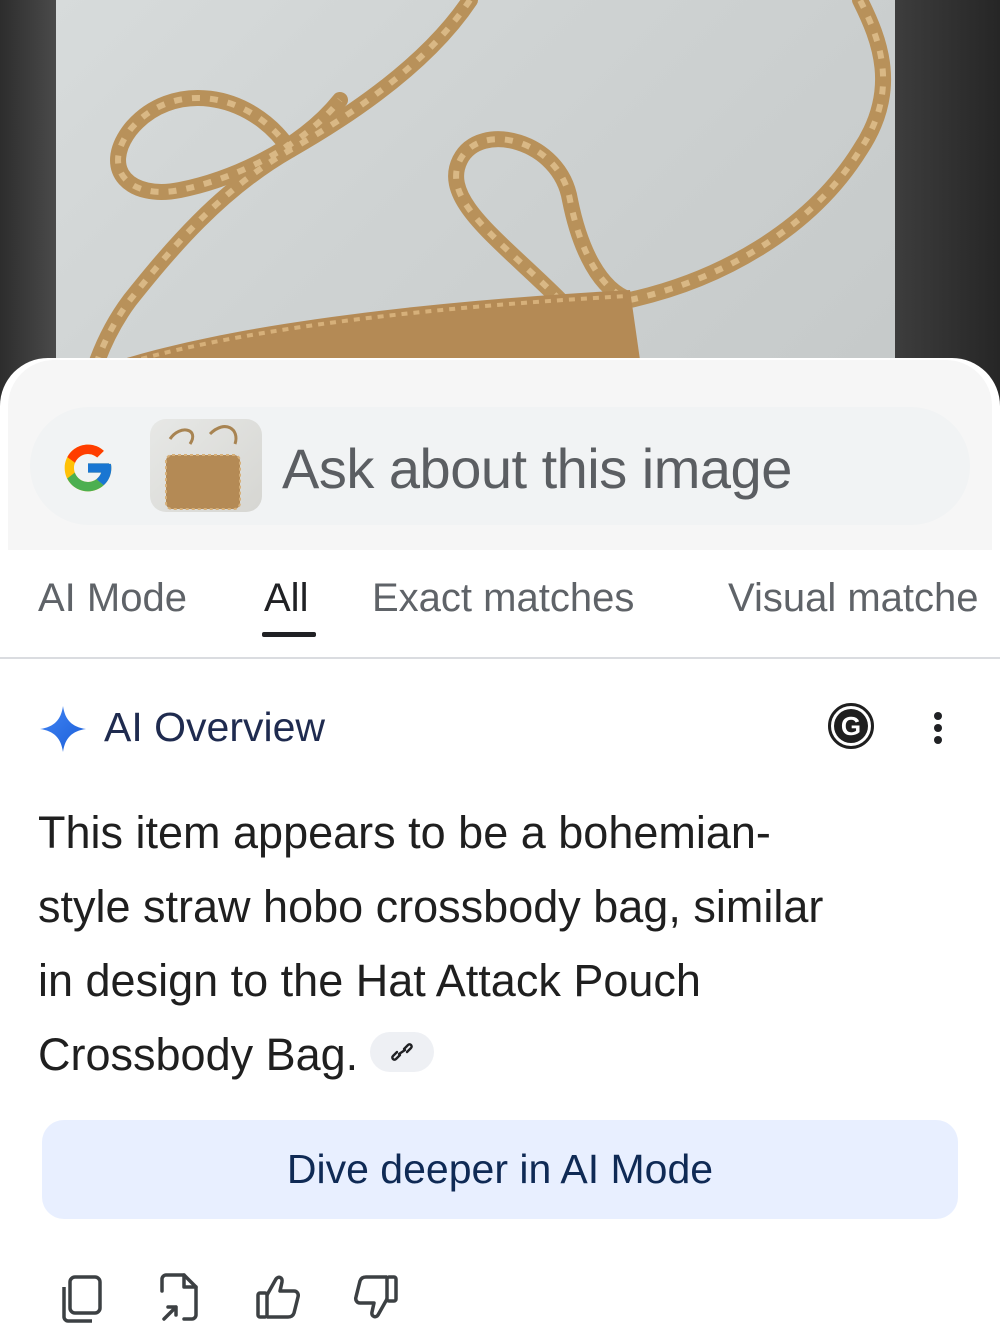 Image resolution: width=1000 pixels, height=1333 pixels. I want to click on thumbnail-bag-icon, so click(203, 467).